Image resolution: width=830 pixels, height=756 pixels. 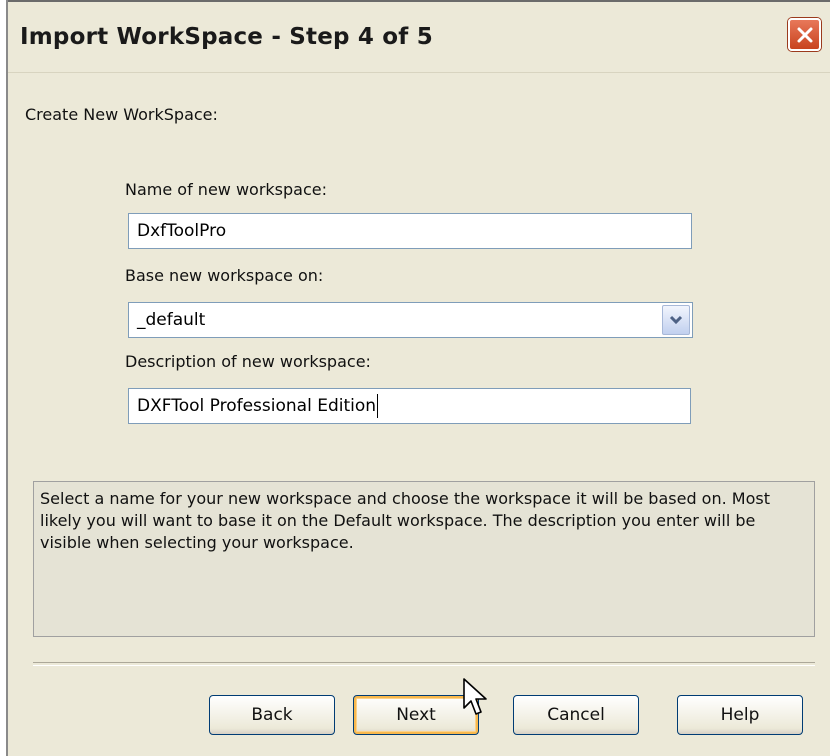 I want to click on help-button-label: Help, so click(x=740, y=715).